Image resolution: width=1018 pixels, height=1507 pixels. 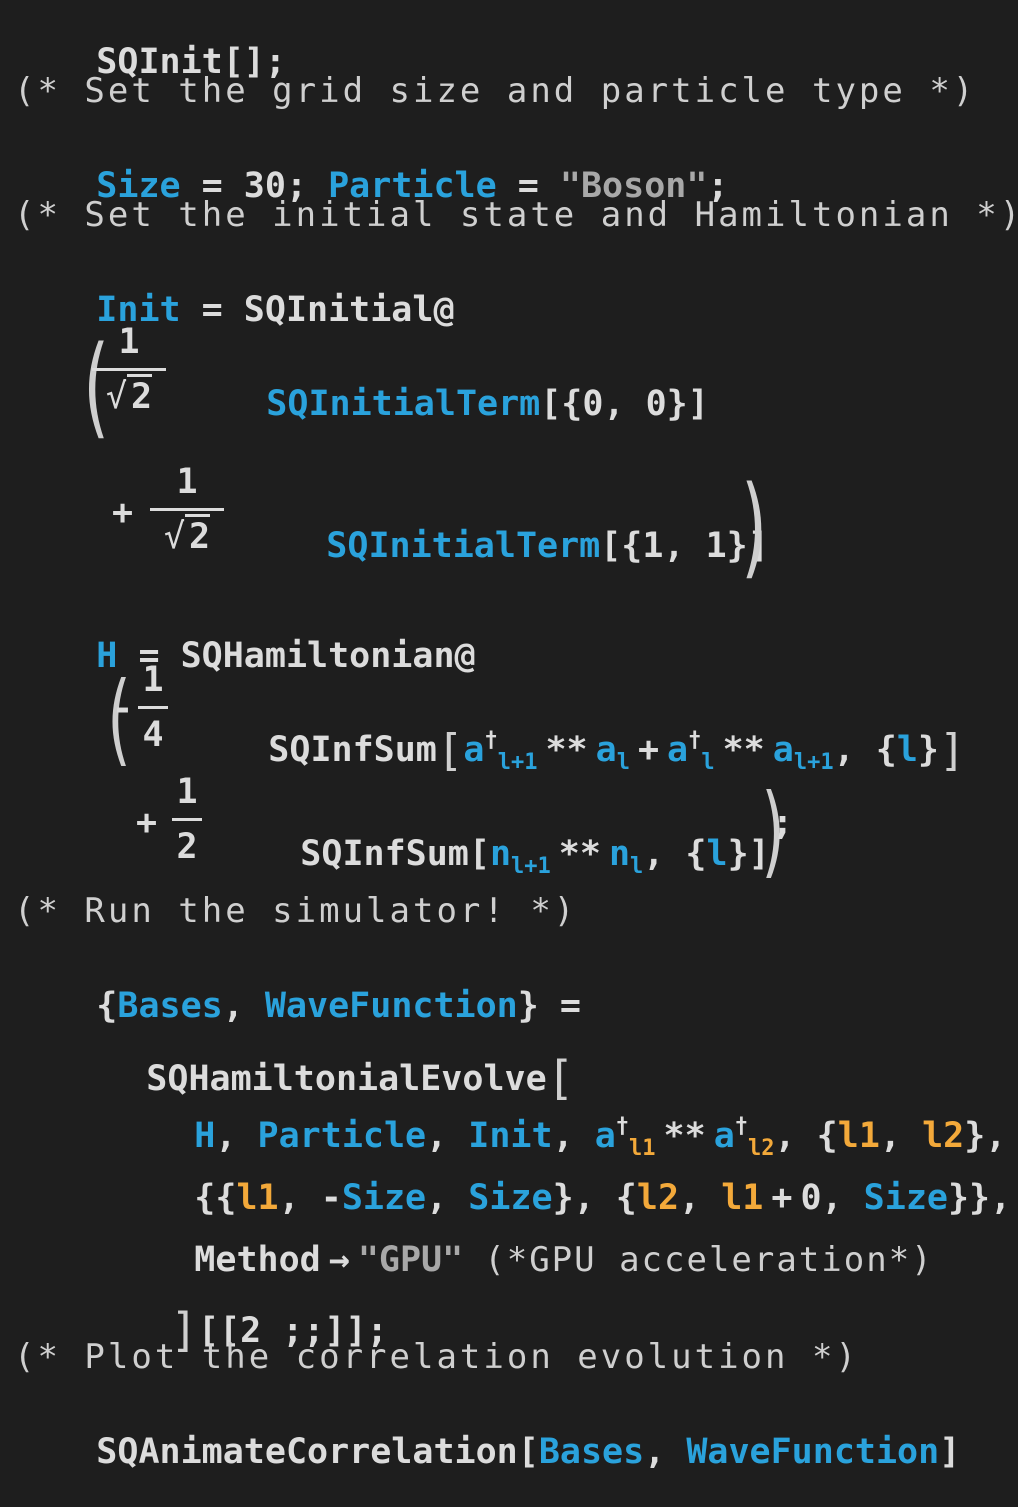 What do you see at coordinates (755, 526) in the screenshot?
I see `paren-close-init: )` at bounding box center [755, 526].